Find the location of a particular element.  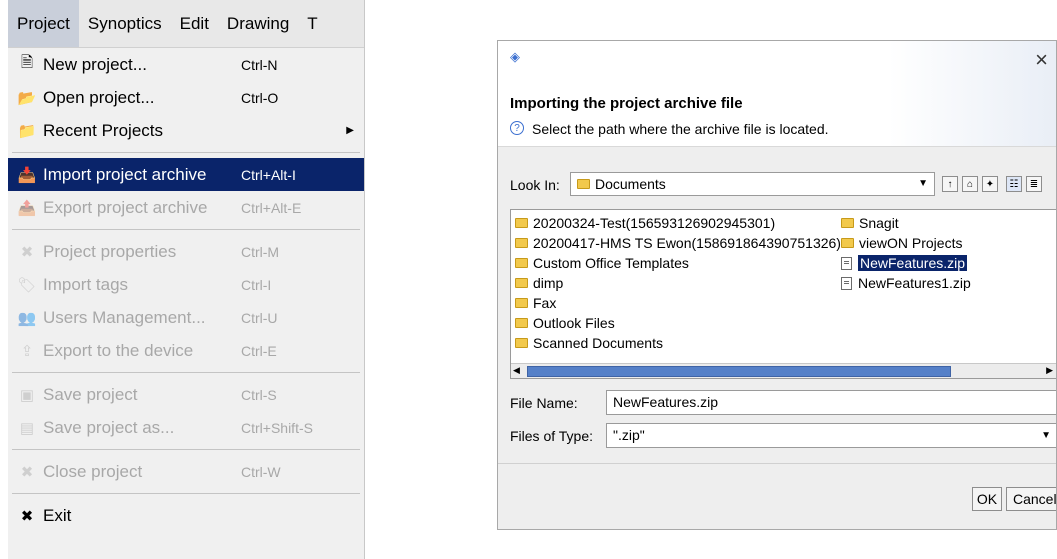

close-icon: × is located at coordinates (1041, 60).